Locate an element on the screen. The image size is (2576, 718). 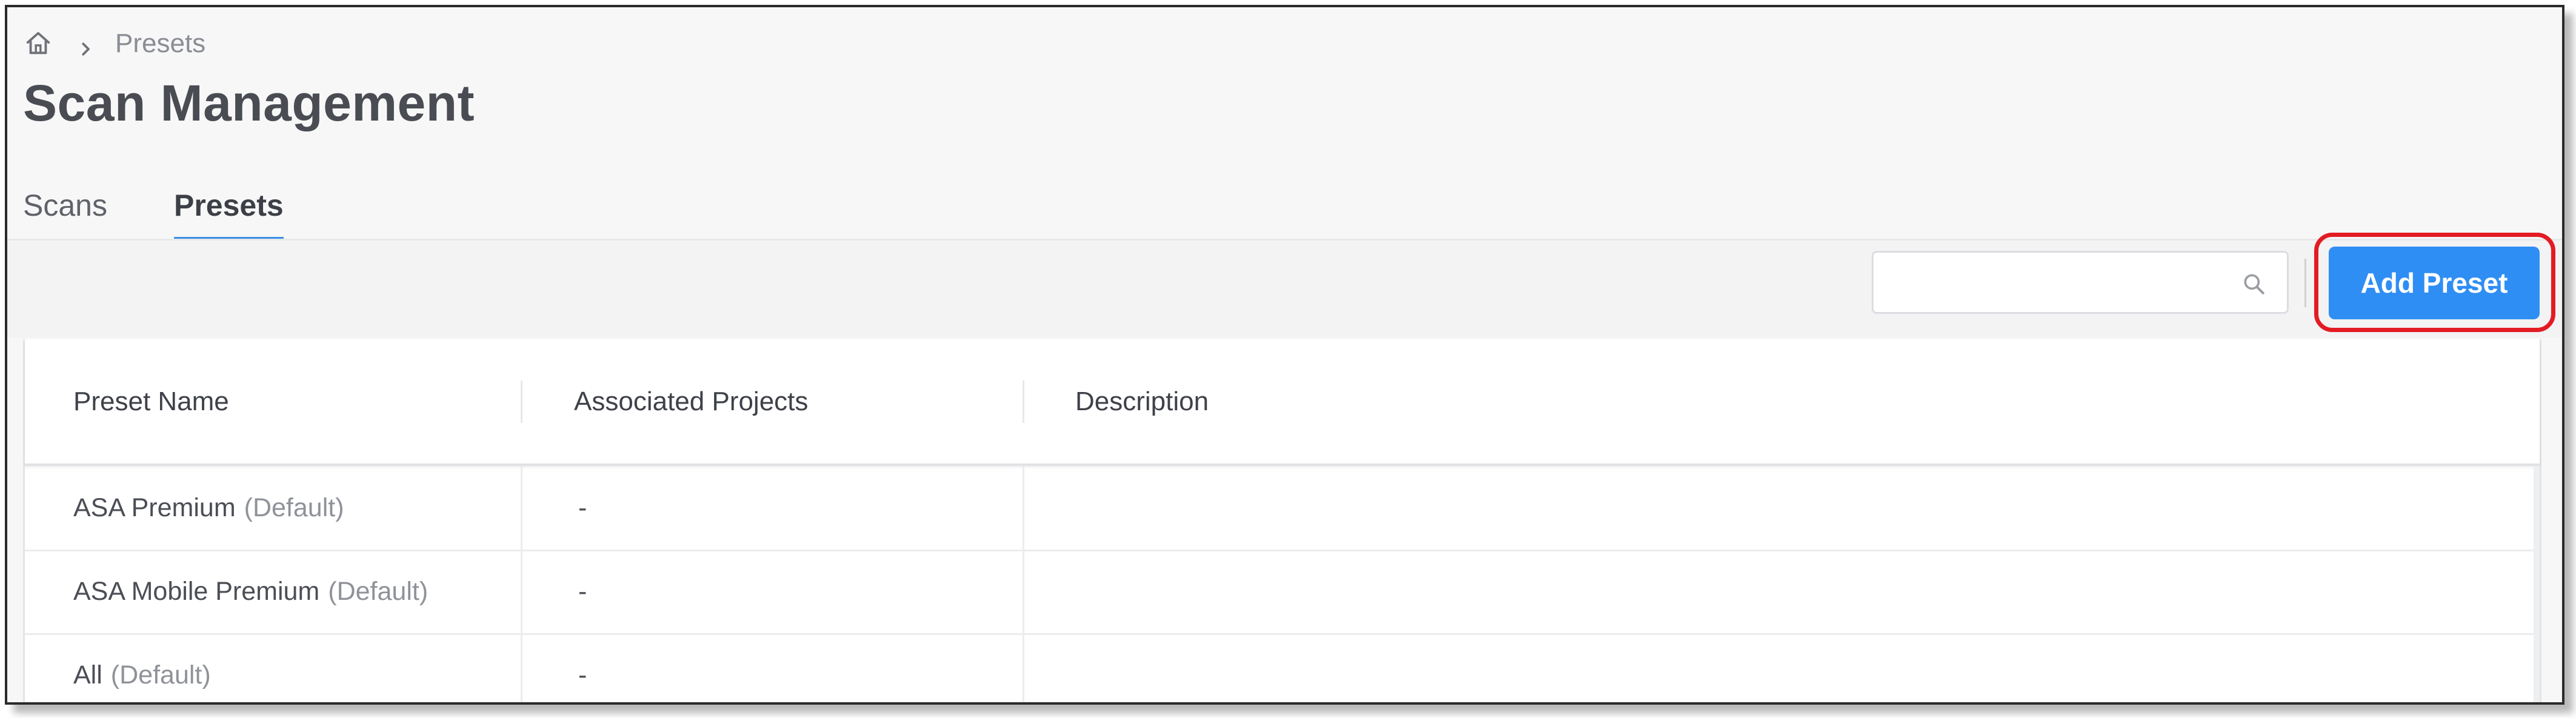
toolbar-divider is located at coordinates (2305, 283).